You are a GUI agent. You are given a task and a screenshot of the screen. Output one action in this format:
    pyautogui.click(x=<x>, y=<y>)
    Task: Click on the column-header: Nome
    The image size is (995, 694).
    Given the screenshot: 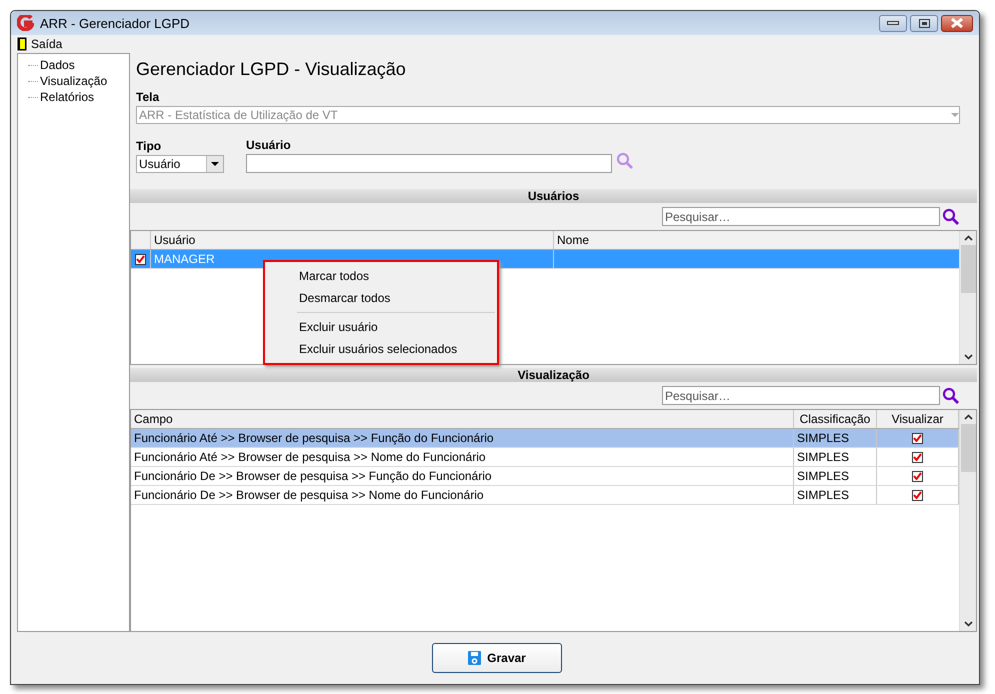 What is the action you would take?
    pyautogui.click(x=756, y=240)
    